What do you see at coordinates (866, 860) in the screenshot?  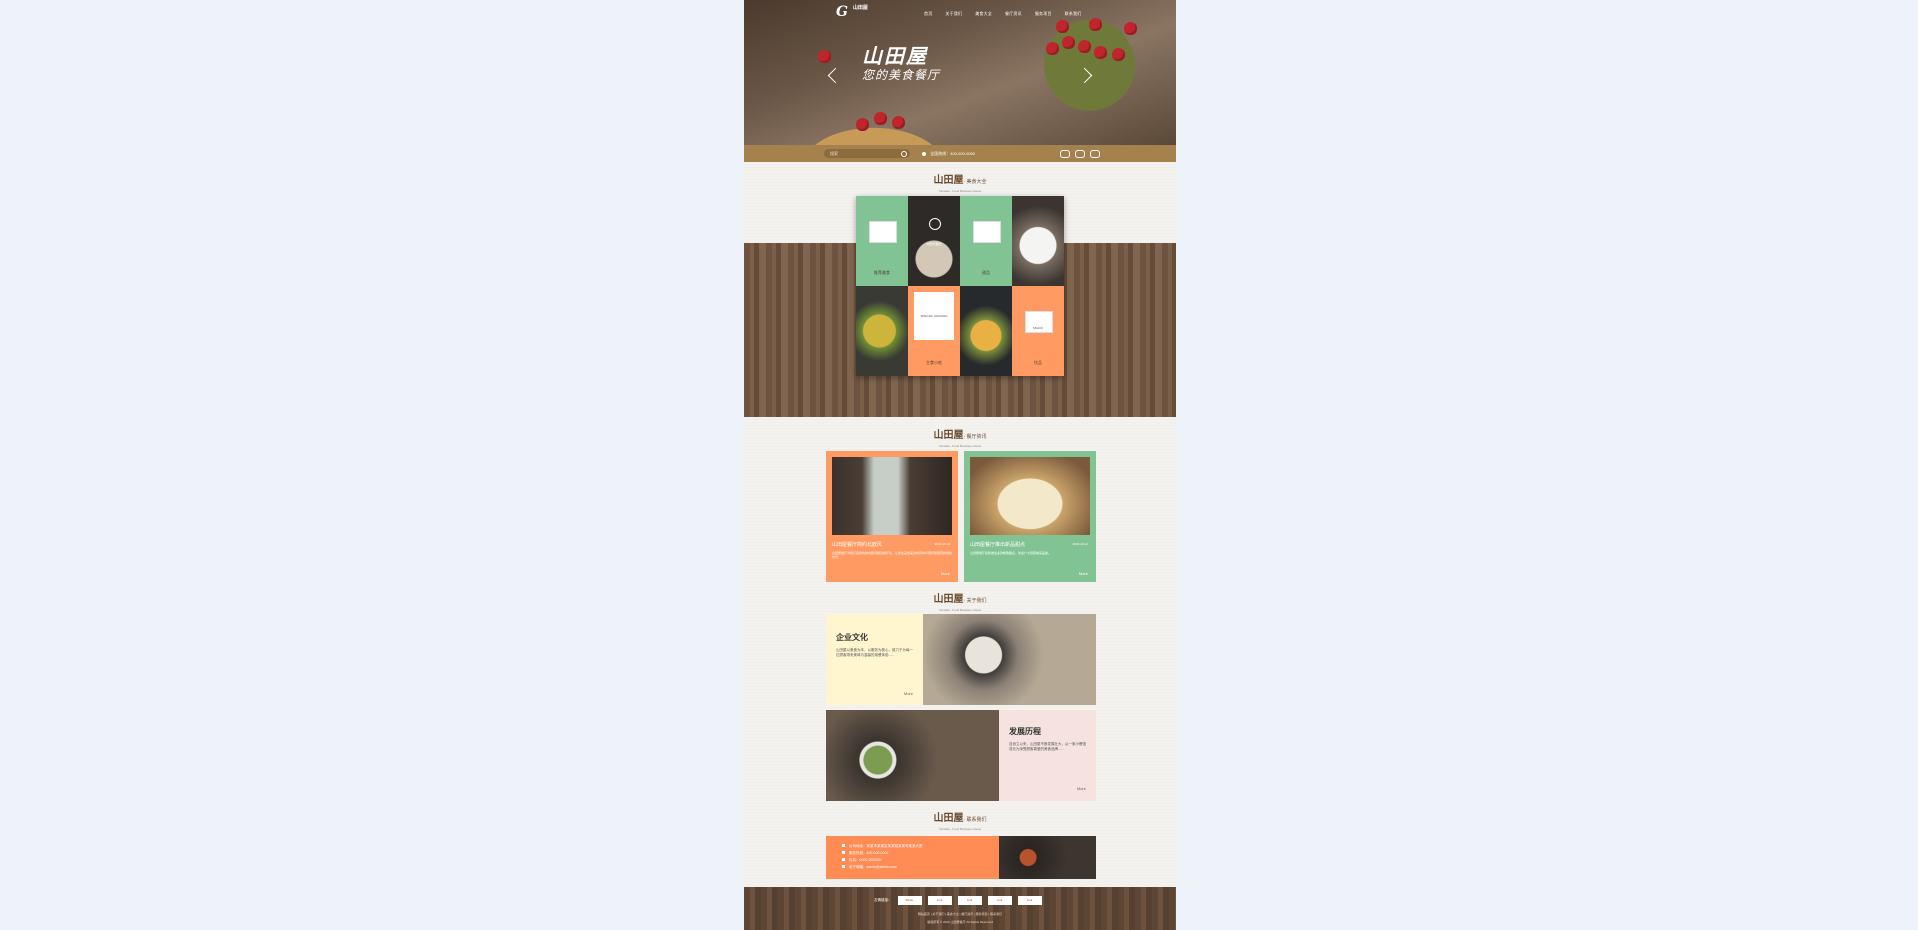 I see `contact-line: 传真：0000-0000000` at bounding box center [866, 860].